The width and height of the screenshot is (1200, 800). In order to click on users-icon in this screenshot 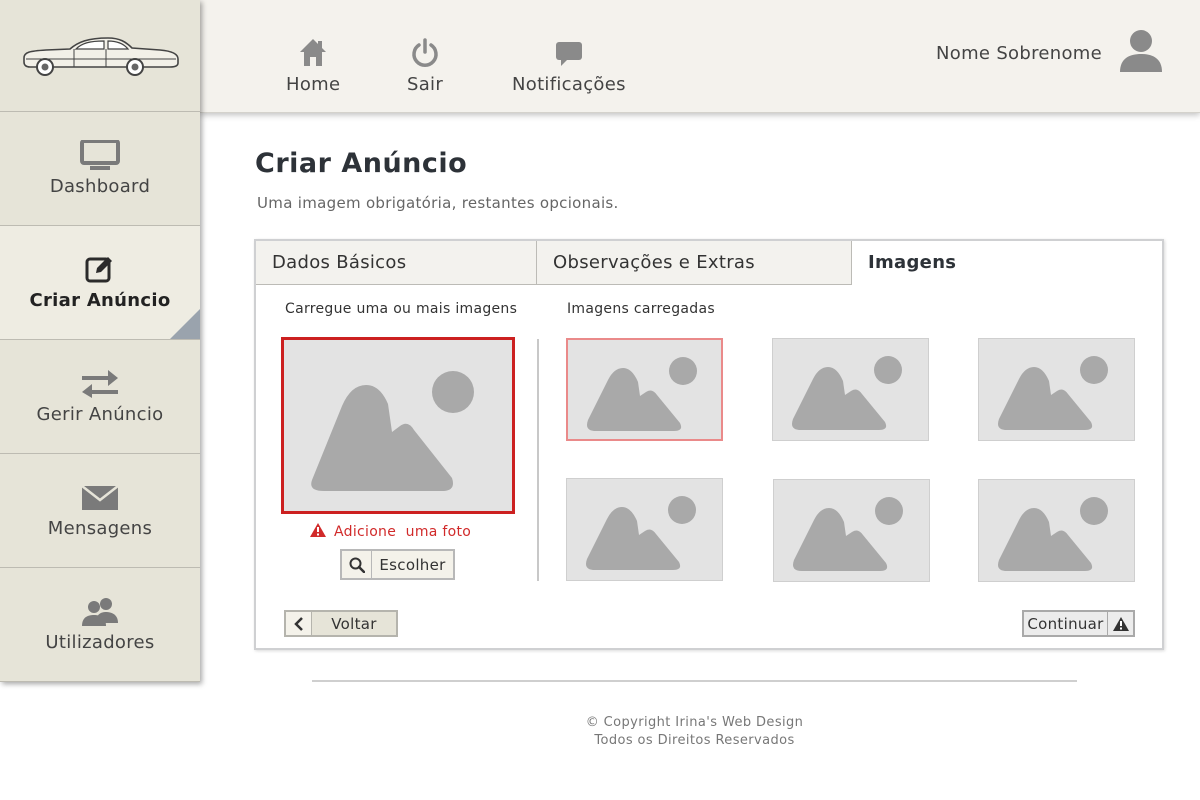, I will do `click(100, 600)`.